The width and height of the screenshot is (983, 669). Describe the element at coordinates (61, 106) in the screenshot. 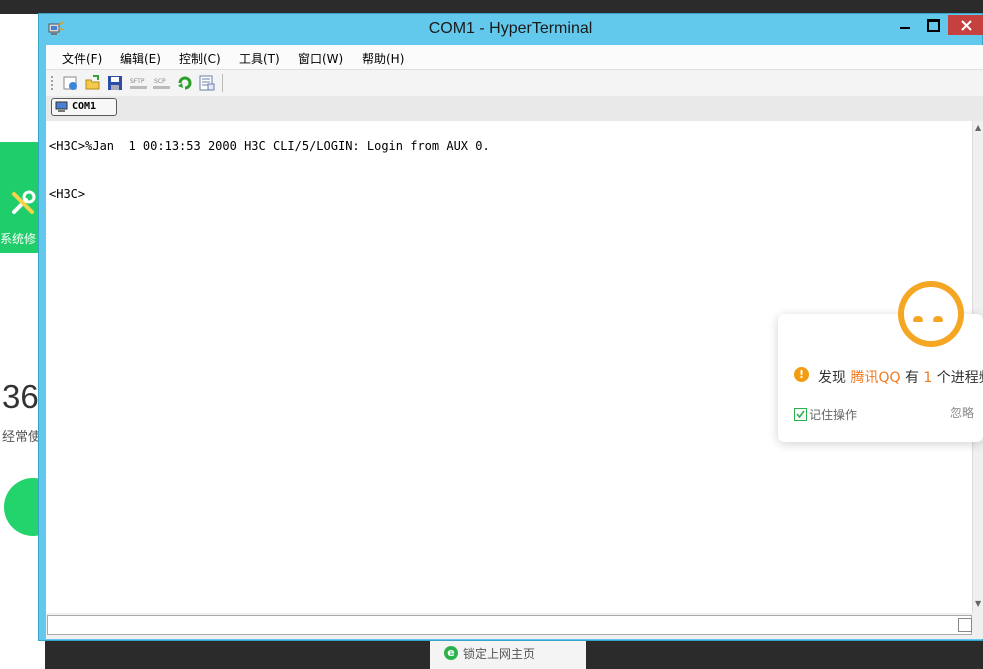

I see `computer-icon` at that location.